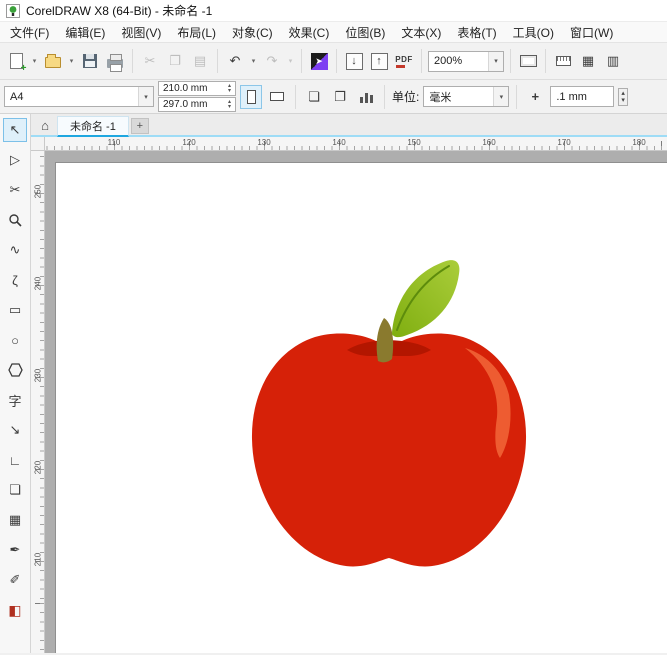 The height and width of the screenshot is (655, 667). What do you see at coordinates (582, 96) in the screenshot?
I see `nudge-distance-field: .1 mm` at bounding box center [582, 96].